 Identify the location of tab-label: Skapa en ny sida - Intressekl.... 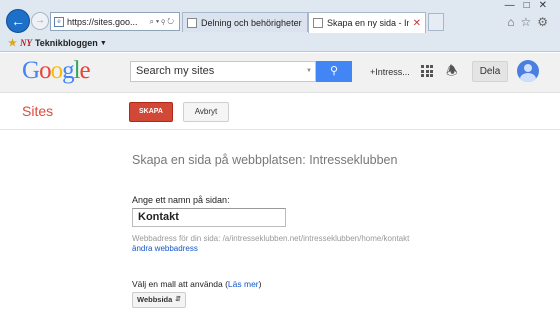
(368, 23).